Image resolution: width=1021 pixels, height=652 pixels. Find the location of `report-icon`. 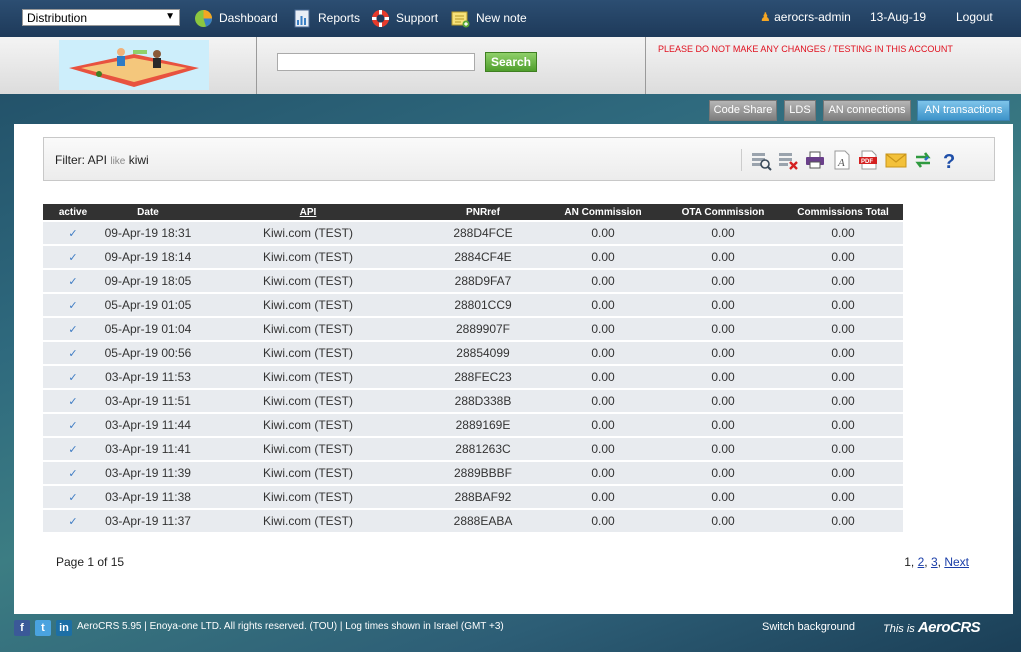

report-icon is located at coordinates (302, 18).